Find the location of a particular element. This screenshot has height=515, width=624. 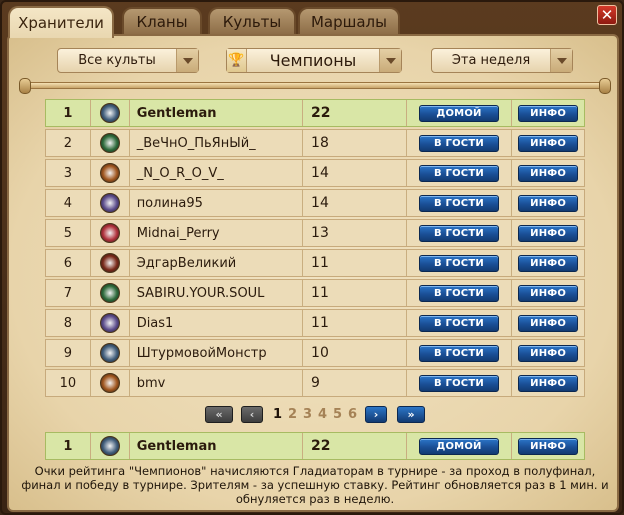

tab-cults: Культы is located at coordinates (252, 21).